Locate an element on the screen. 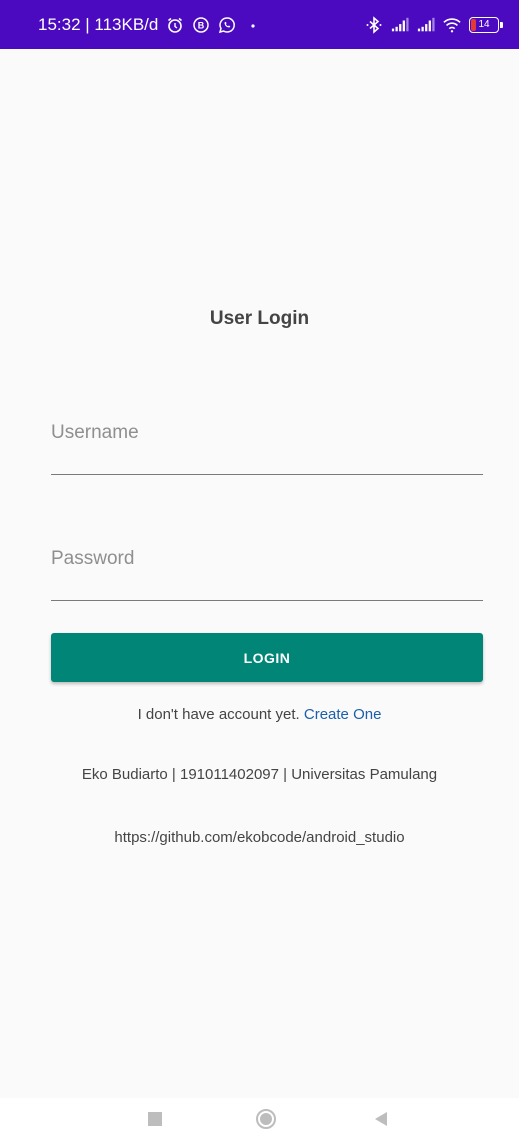  signup-line: I don't have account yet. Create One is located at coordinates (259, 714).